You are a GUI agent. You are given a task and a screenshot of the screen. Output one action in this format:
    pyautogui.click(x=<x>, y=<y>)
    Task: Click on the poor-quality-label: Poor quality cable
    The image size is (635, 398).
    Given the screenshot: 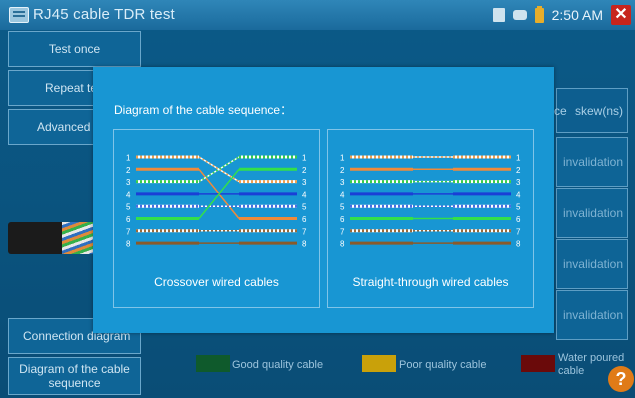 What is the action you would take?
    pyautogui.click(x=443, y=365)
    